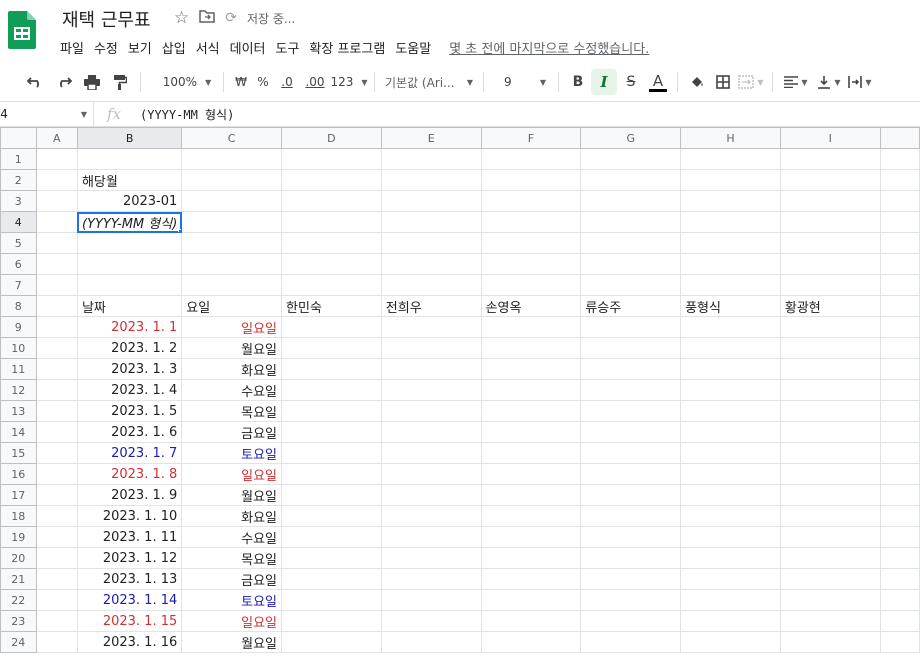 This screenshot has width=920, height=656. I want to click on header-person: 풍형식, so click(730, 306).